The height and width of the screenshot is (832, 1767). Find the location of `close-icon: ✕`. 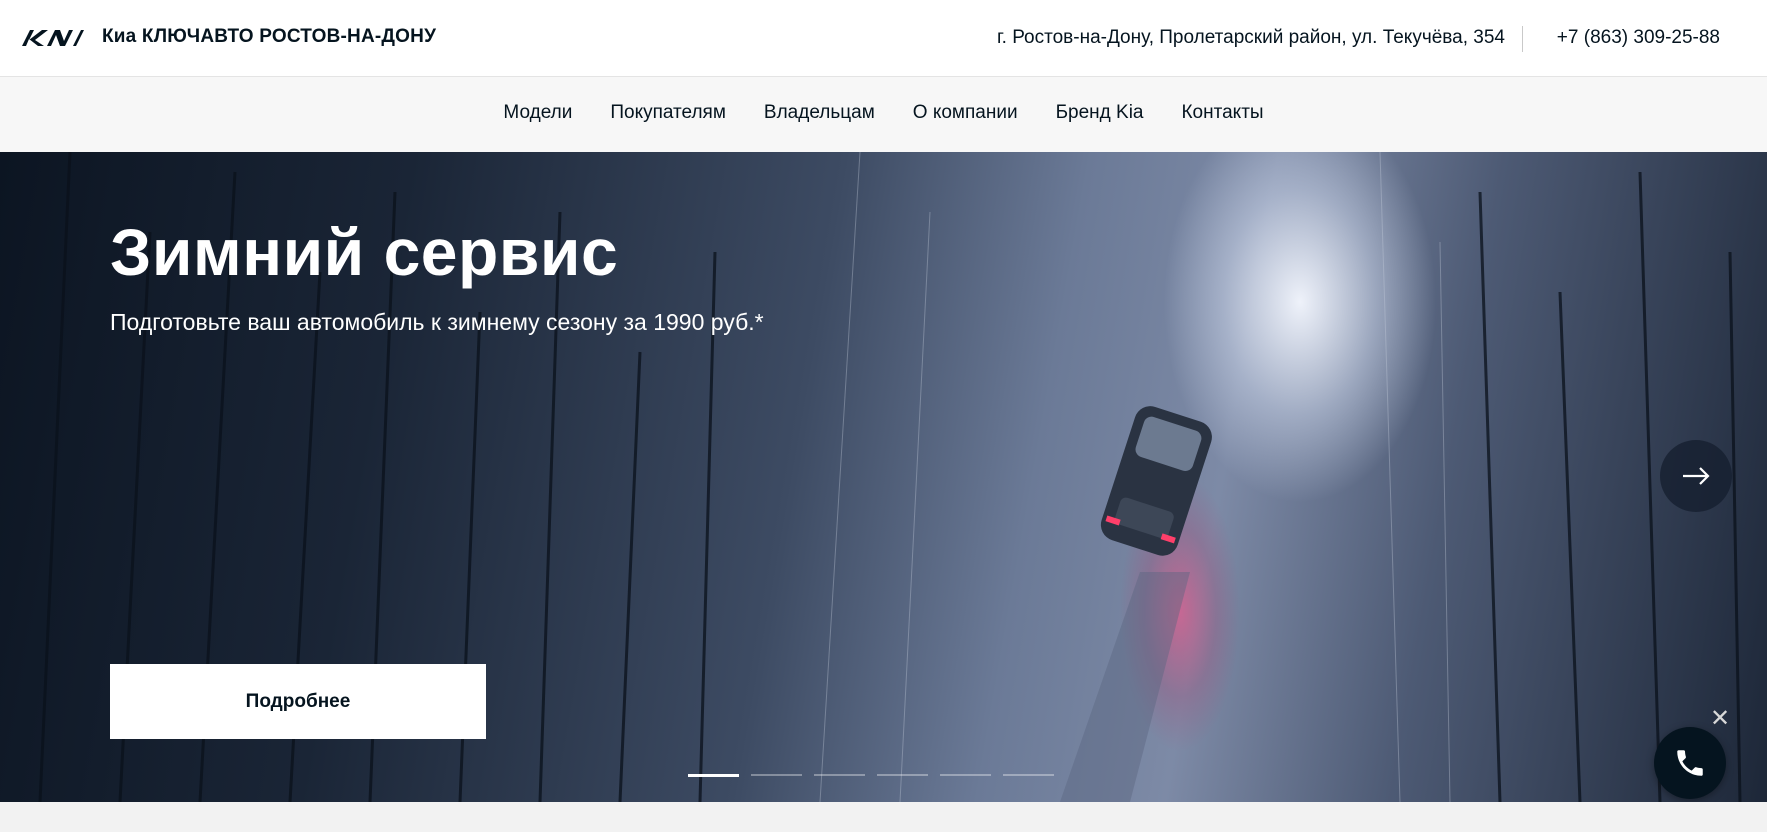

close-icon: ✕ is located at coordinates (1720, 719).